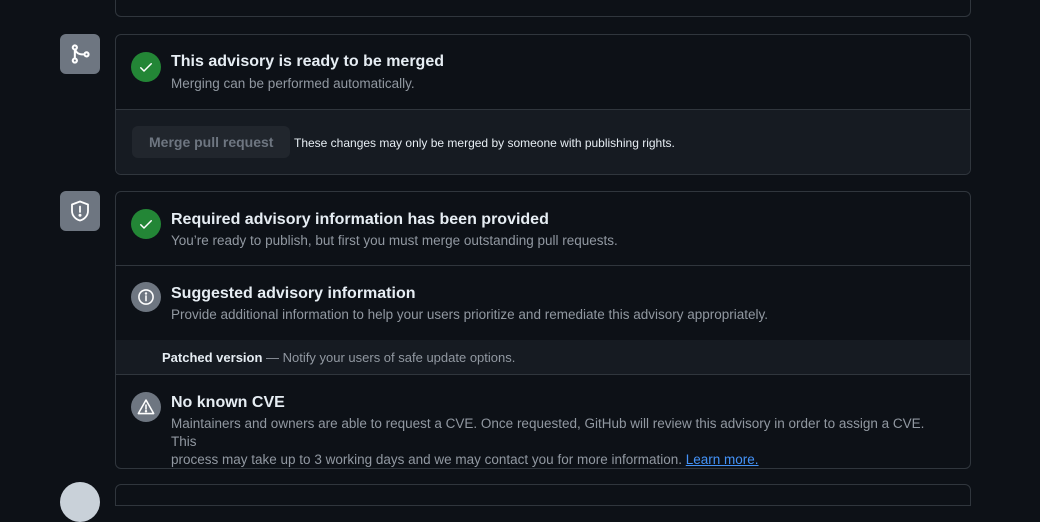  What do you see at coordinates (212, 357) in the screenshot?
I see `patched-version-label: Patched version` at bounding box center [212, 357].